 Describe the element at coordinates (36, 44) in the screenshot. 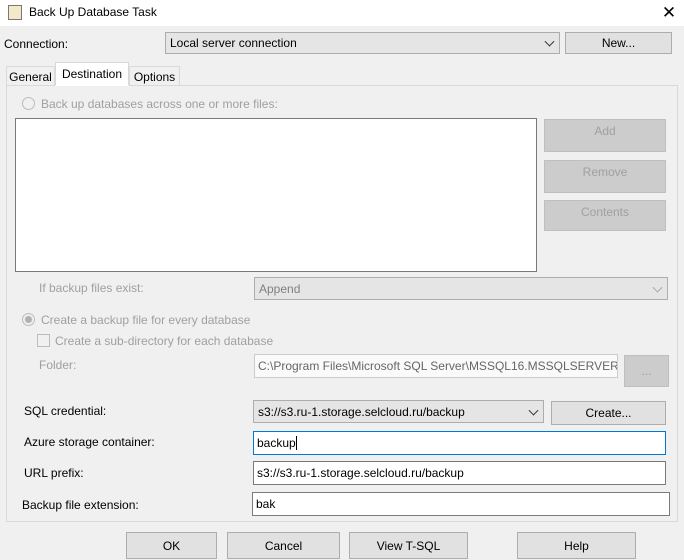

I see `connection-label: Connection:` at that location.